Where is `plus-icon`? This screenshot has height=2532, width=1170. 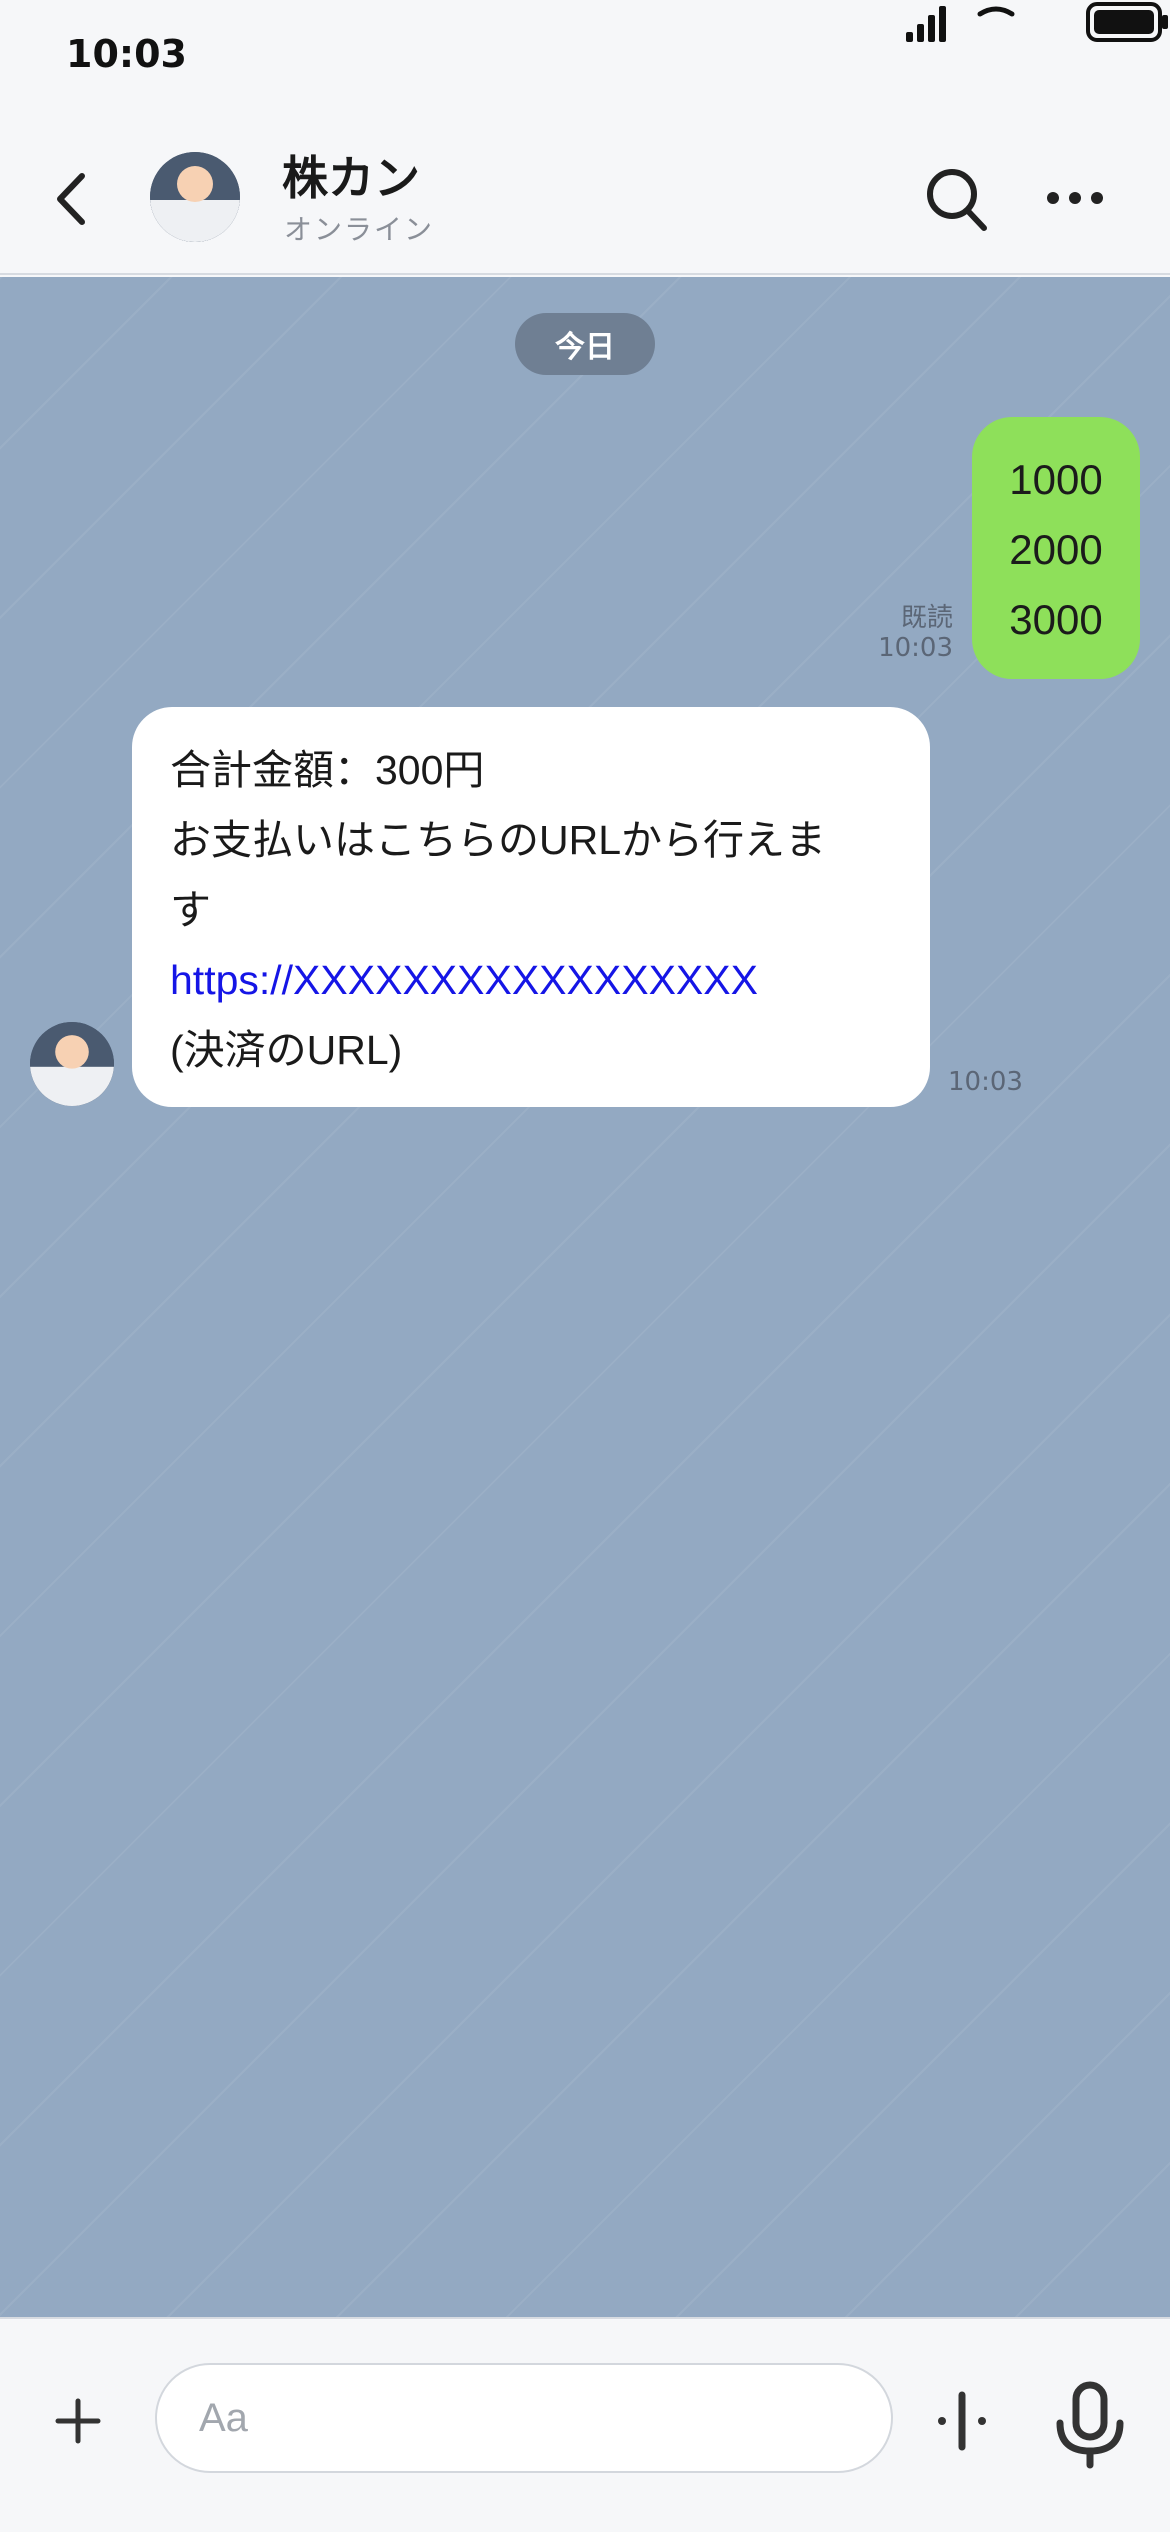 plus-icon is located at coordinates (78, 2421).